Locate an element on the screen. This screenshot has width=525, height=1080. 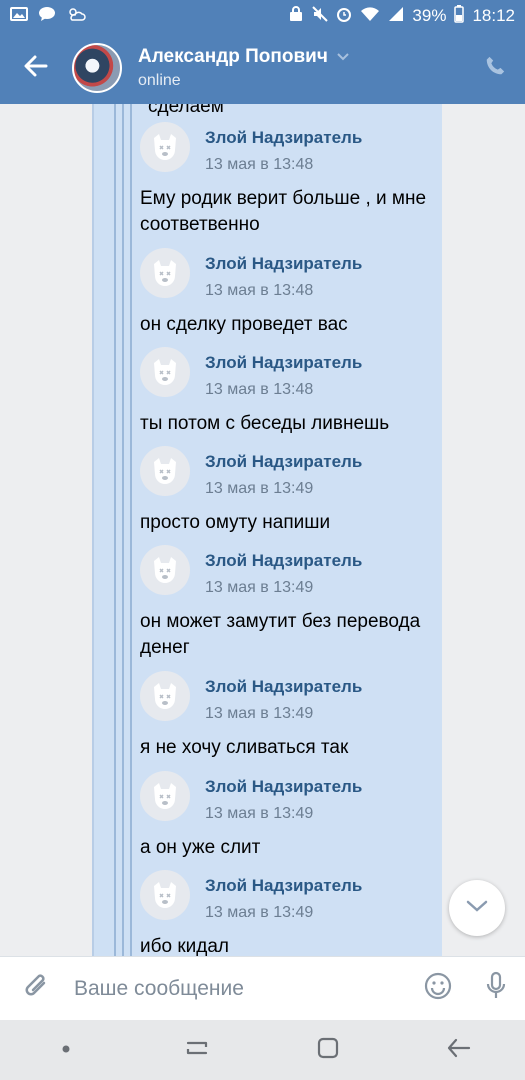
battery-percent: 39% is located at coordinates (429, 15).